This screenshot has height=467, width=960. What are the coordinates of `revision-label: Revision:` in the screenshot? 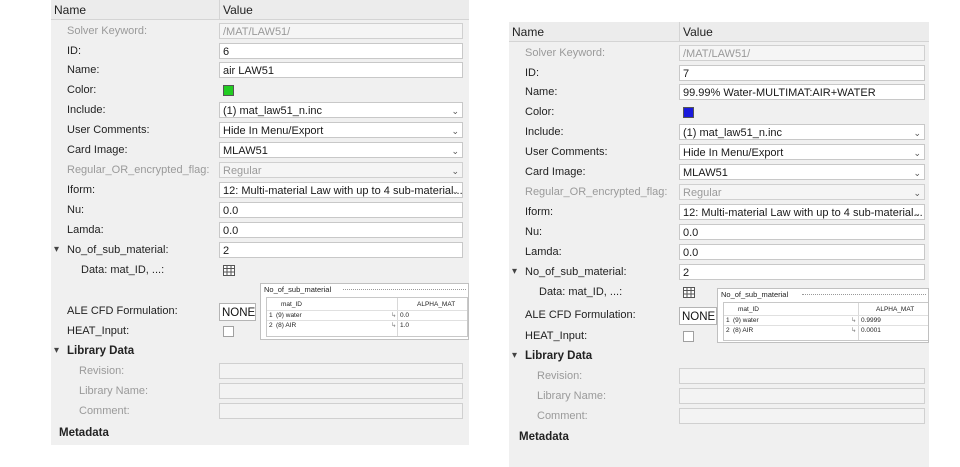 It's located at (560, 376).